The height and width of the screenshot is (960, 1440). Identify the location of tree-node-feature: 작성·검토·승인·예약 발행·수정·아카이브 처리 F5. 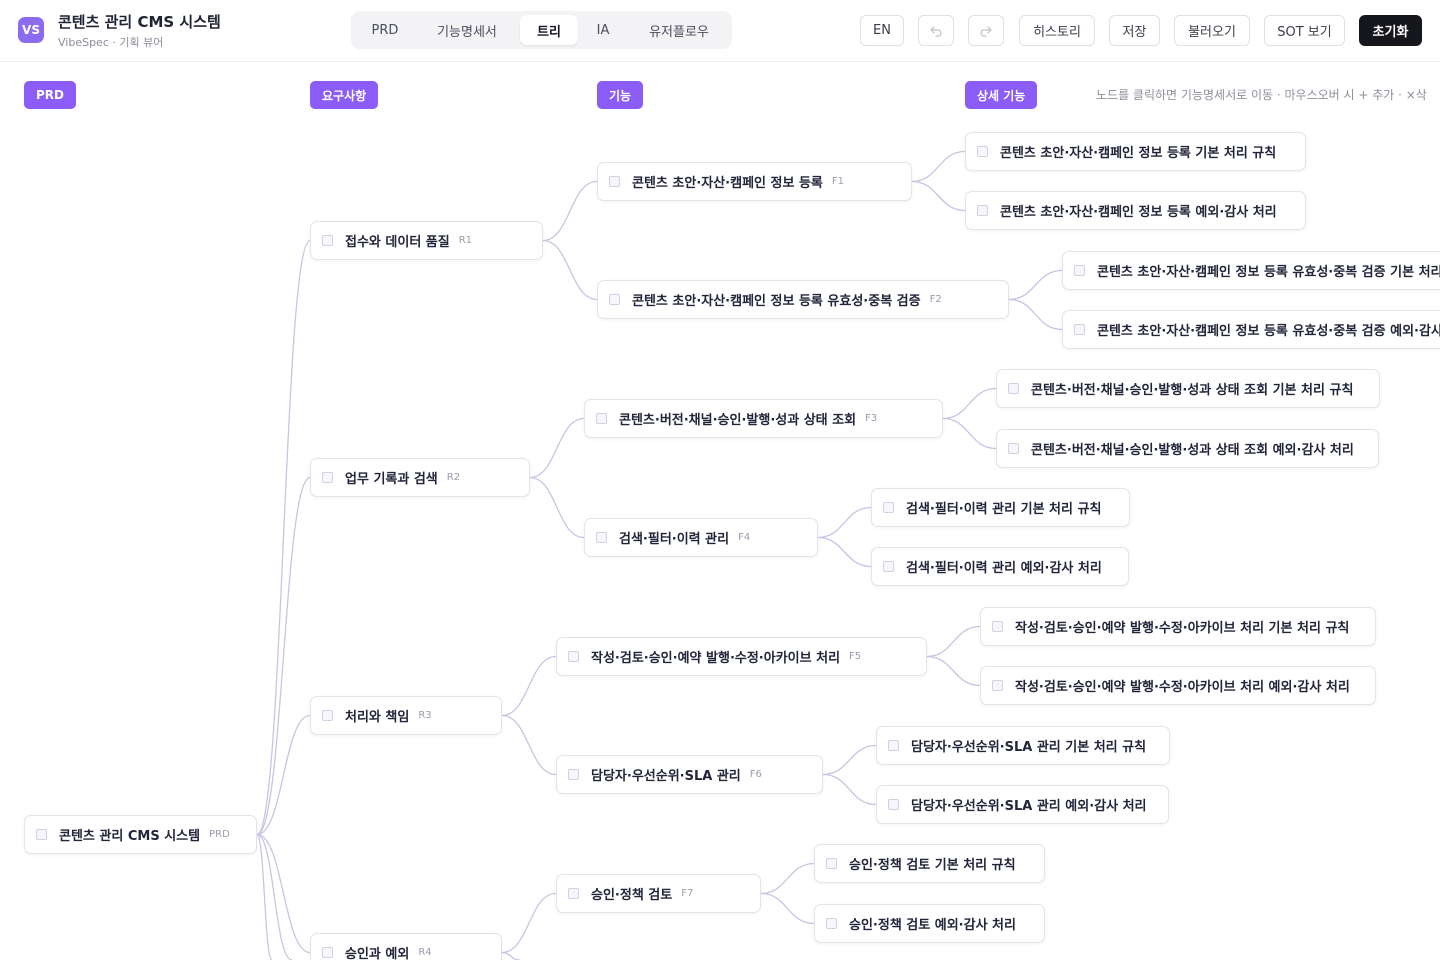
(741, 656).